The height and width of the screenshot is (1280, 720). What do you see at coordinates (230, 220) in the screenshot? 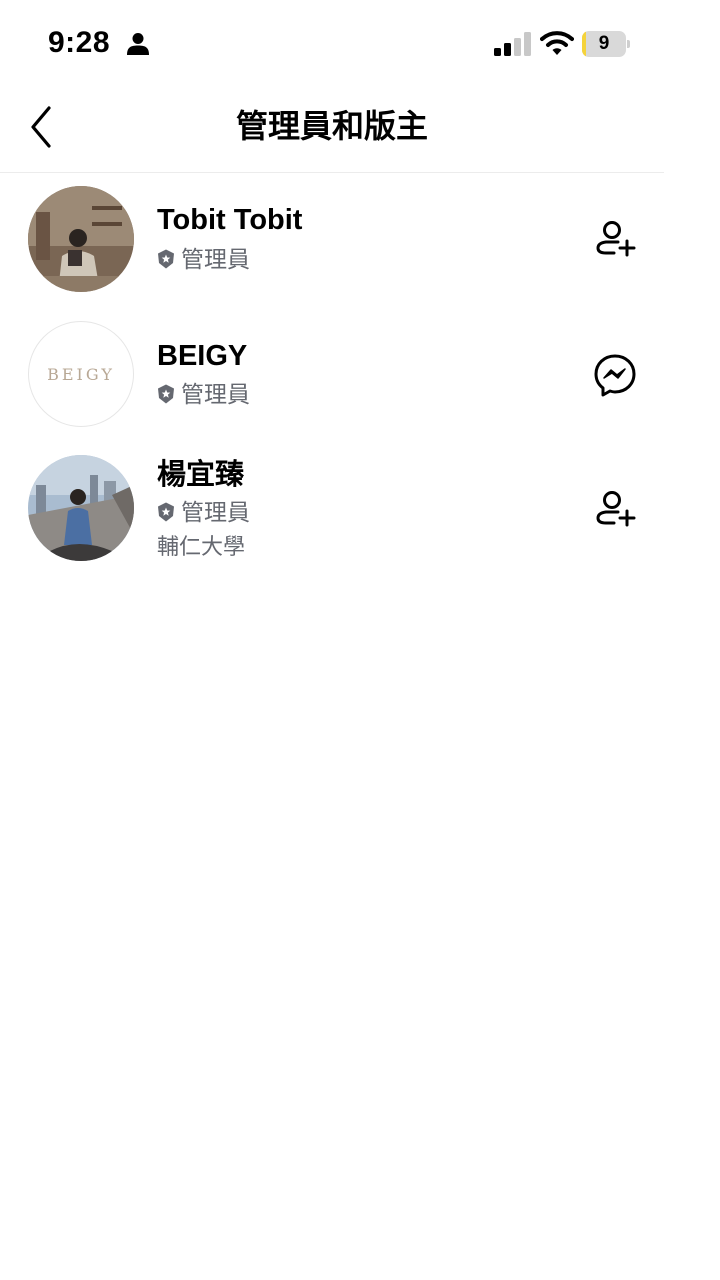
I see `member-name: Tobit Tobit` at bounding box center [230, 220].